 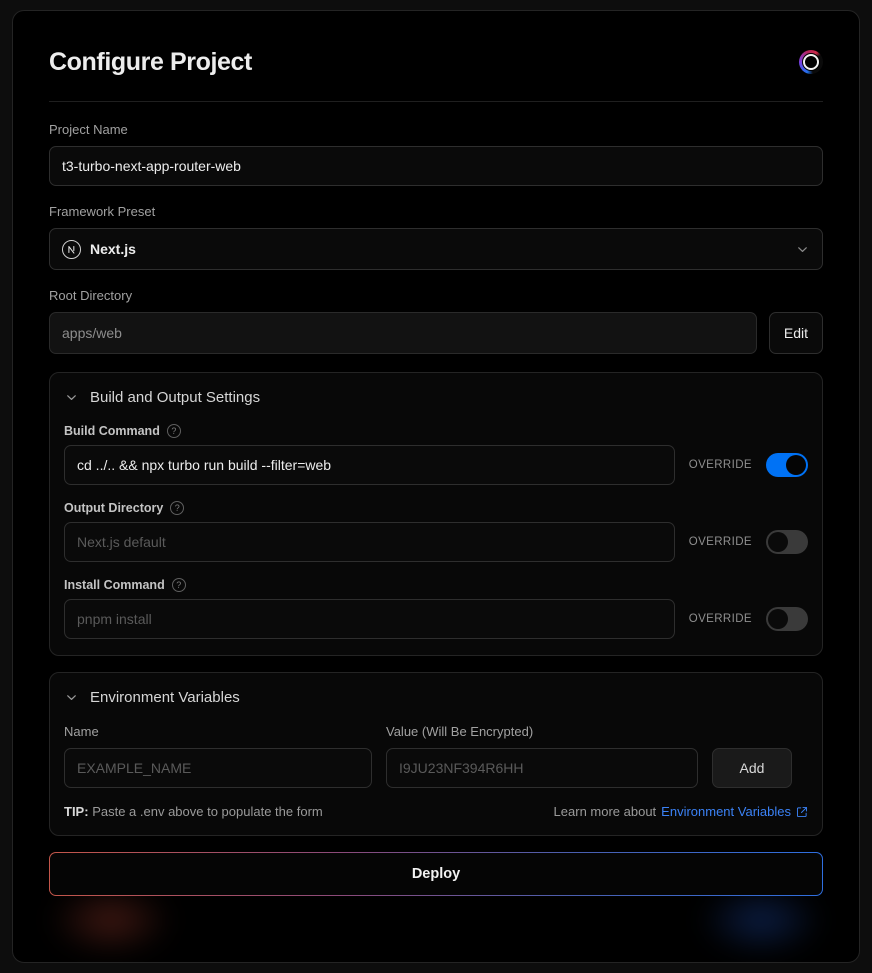 I want to click on root-directory-field-group: Root Directory Edit, so click(x=436, y=321).